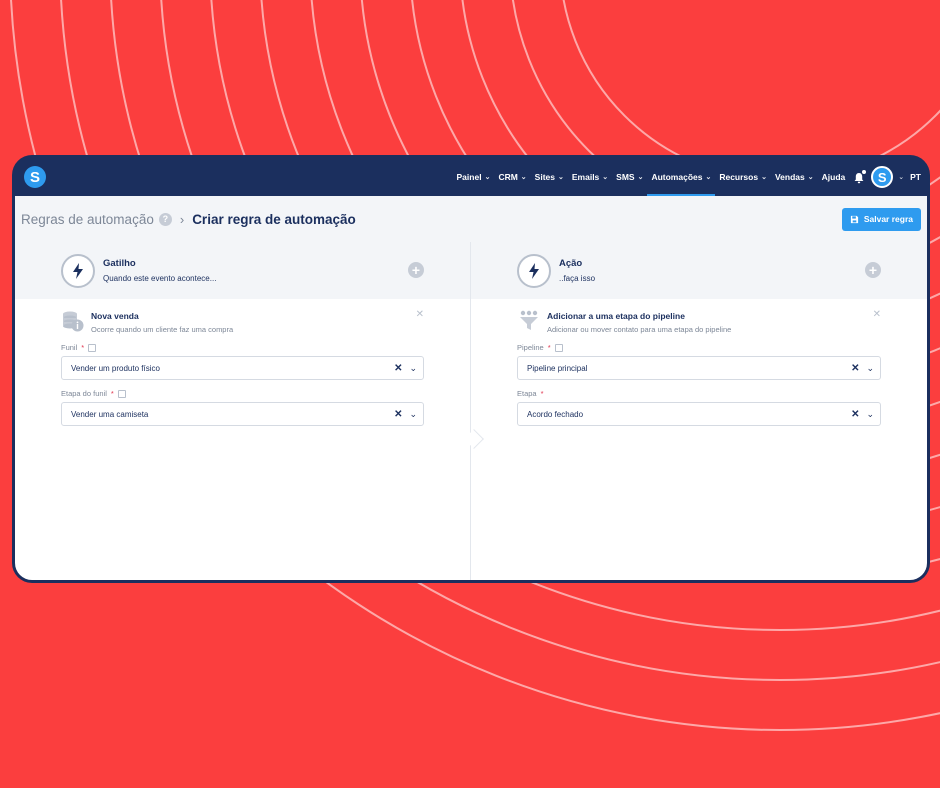 The image size is (940, 788). What do you see at coordinates (864, 172) in the screenshot?
I see `notification-dot` at bounding box center [864, 172].